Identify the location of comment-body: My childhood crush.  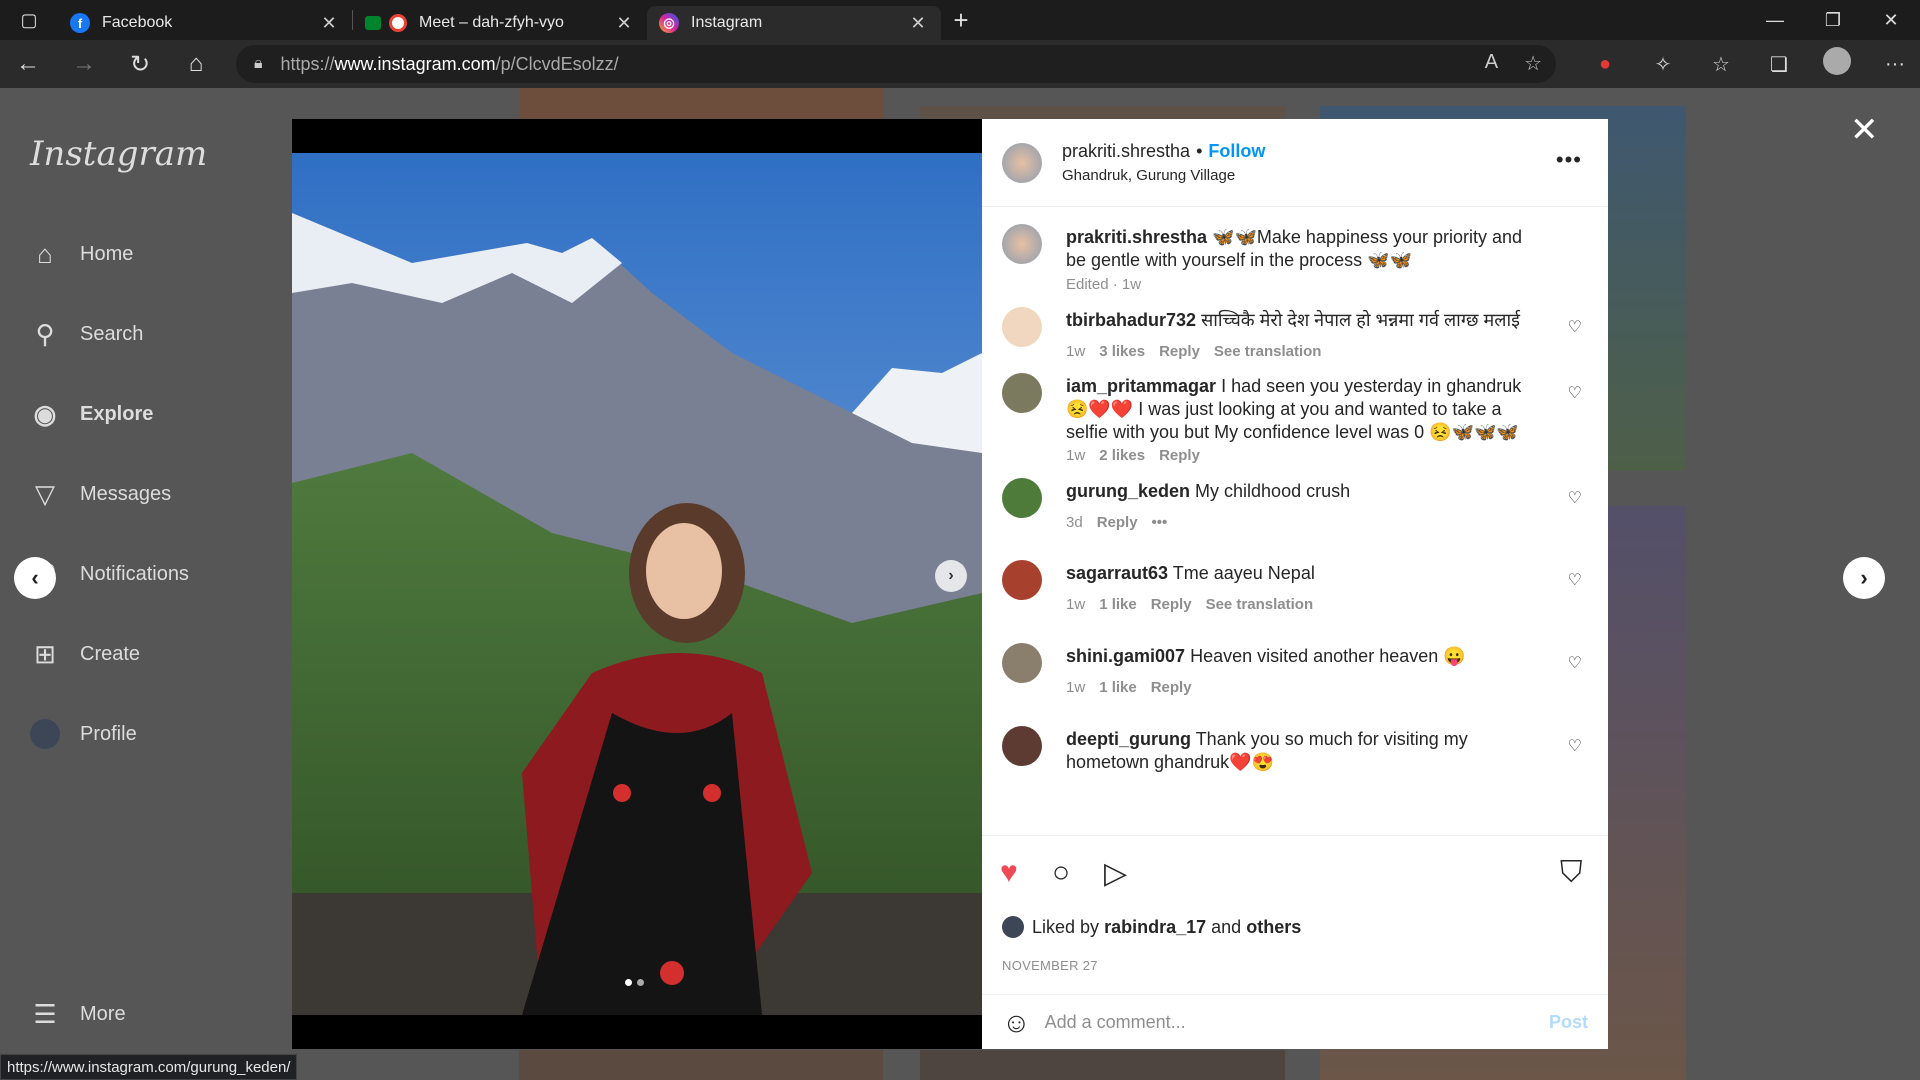
(1273, 491).